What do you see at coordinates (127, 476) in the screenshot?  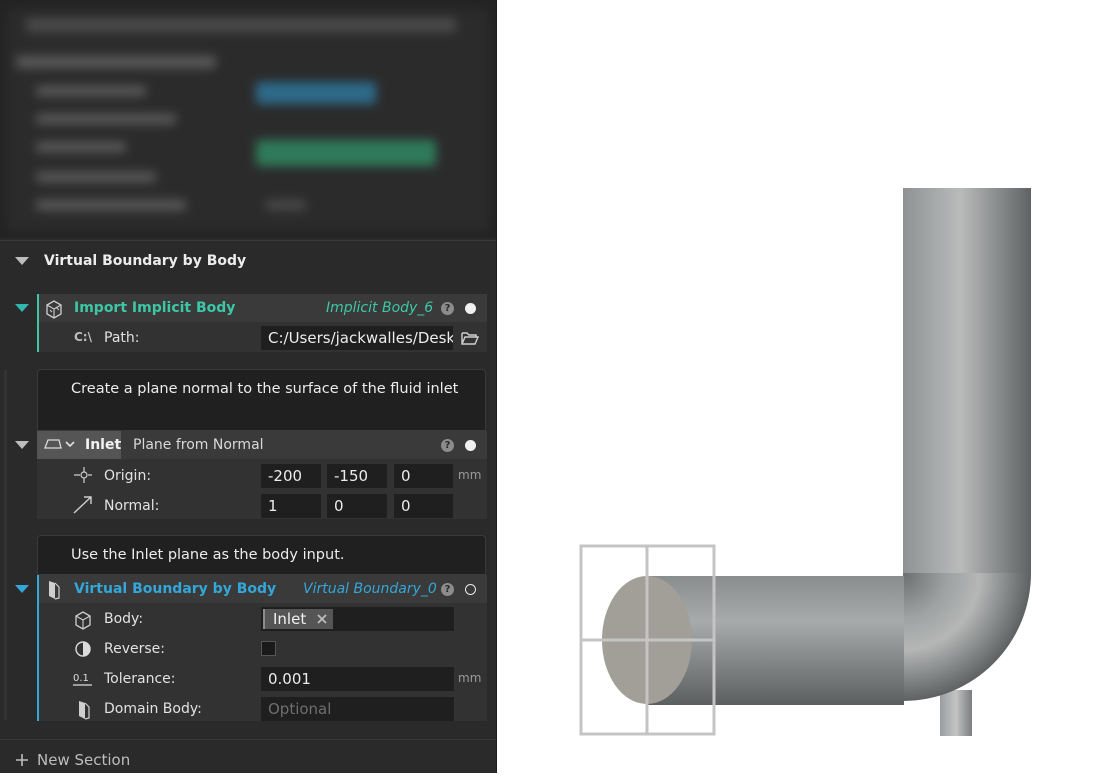 I see `origin-label: Origin:` at bounding box center [127, 476].